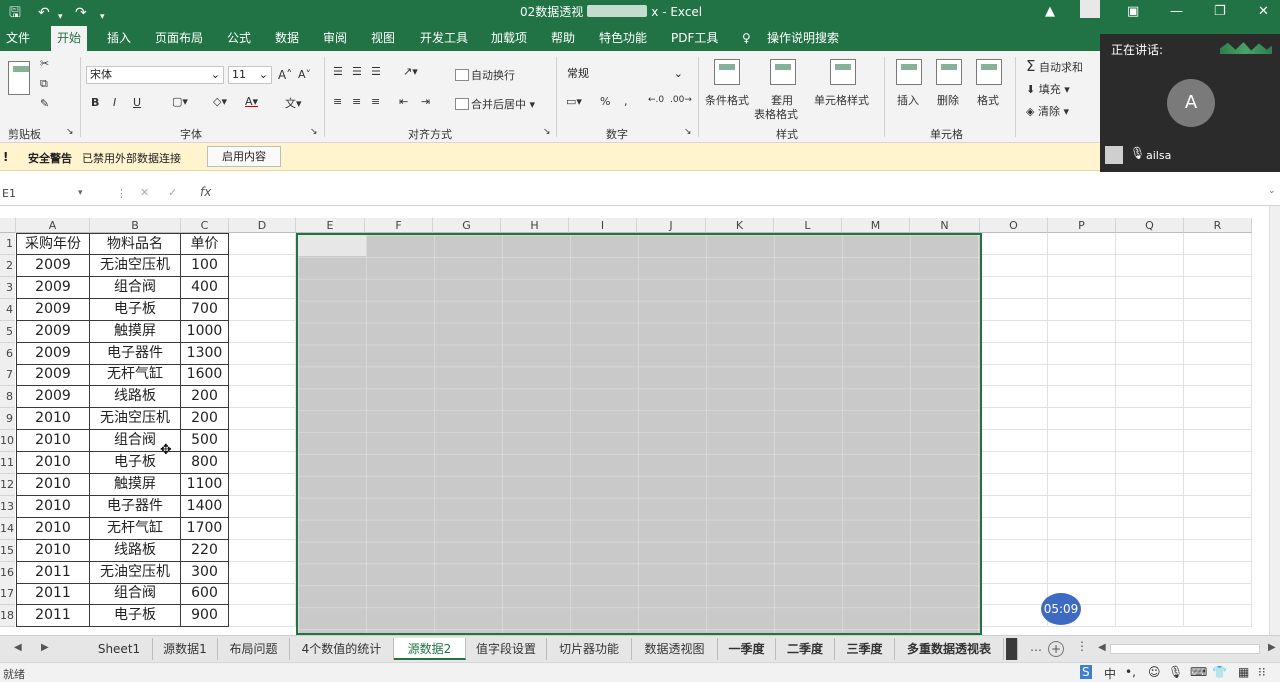  What do you see at coordinates (44, 13) in the screenshot?
I see `undo-icon: ↶` at bounding box center [44, 13].